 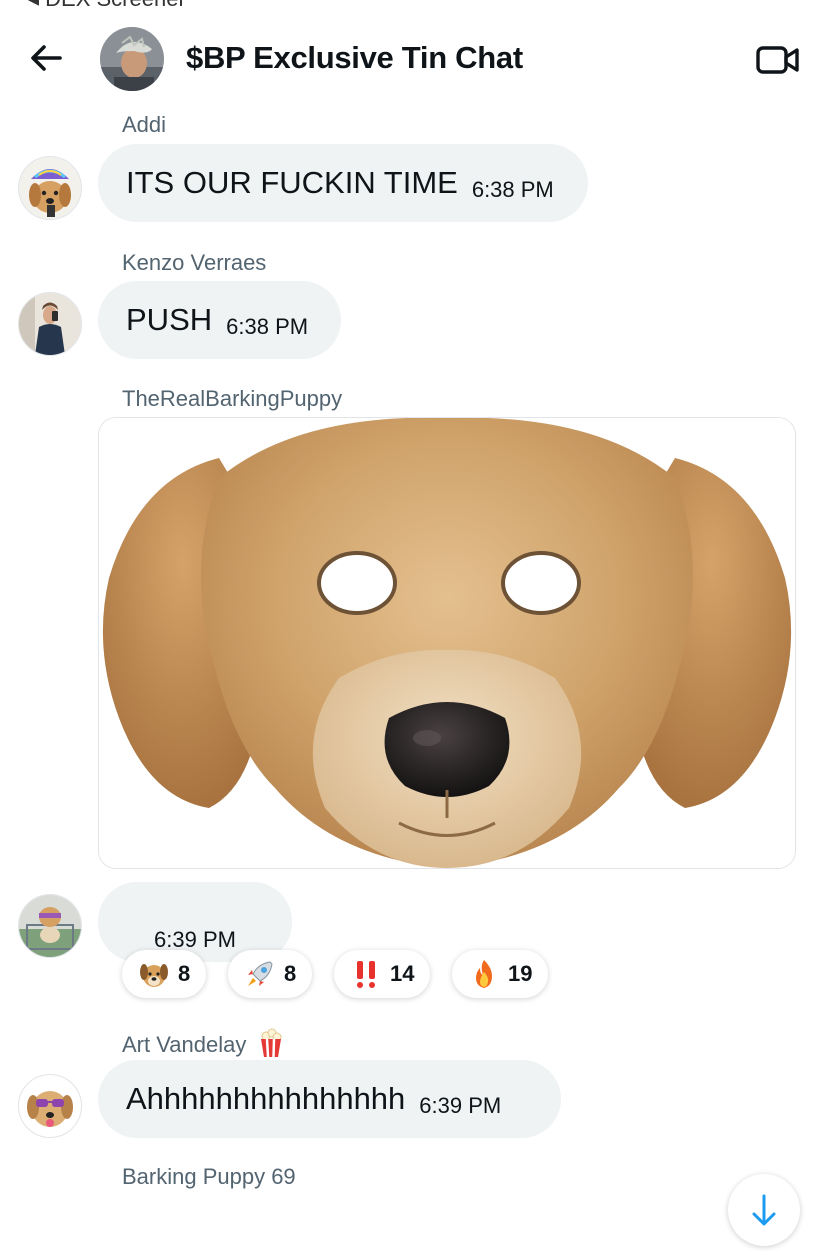 What do you see at coordinates (271, 1043) in the screenshot?
I see `popcorn-icon` at bounding box center [271, 1043].